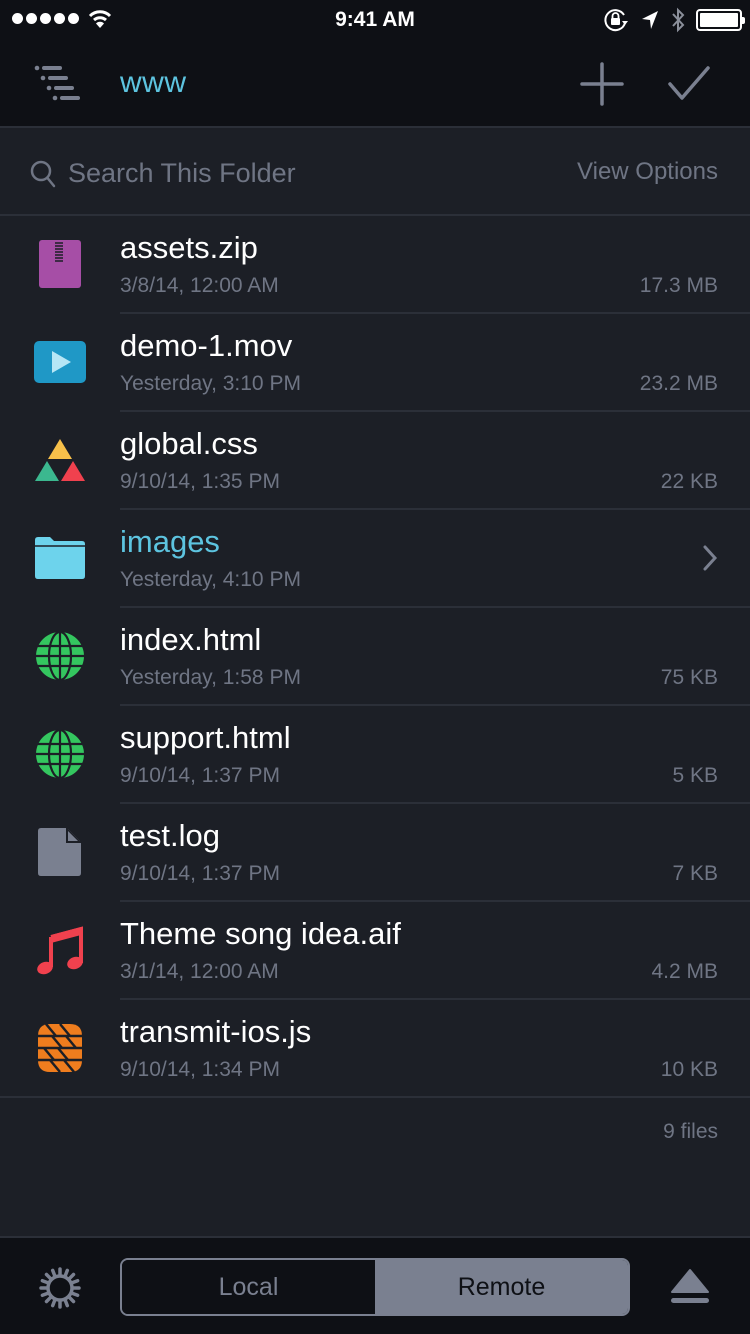  Describe the element at coordinates (189, 443) in the screenshot. I see `file-name: global.css` at that location.